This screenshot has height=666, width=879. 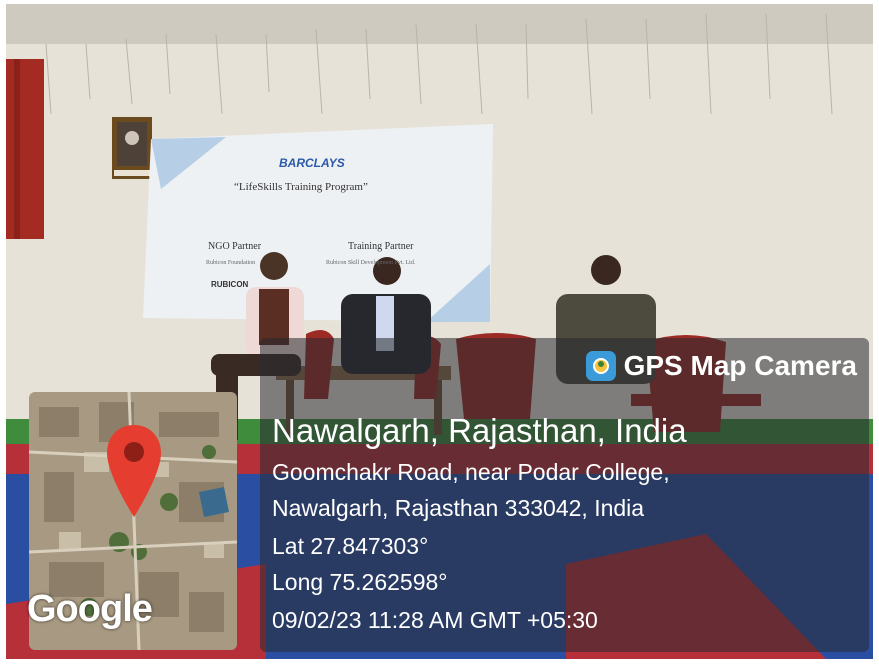 I want to click on location-title: Nawalgarh, Rajasthan, India, so click(x=479, y=430).